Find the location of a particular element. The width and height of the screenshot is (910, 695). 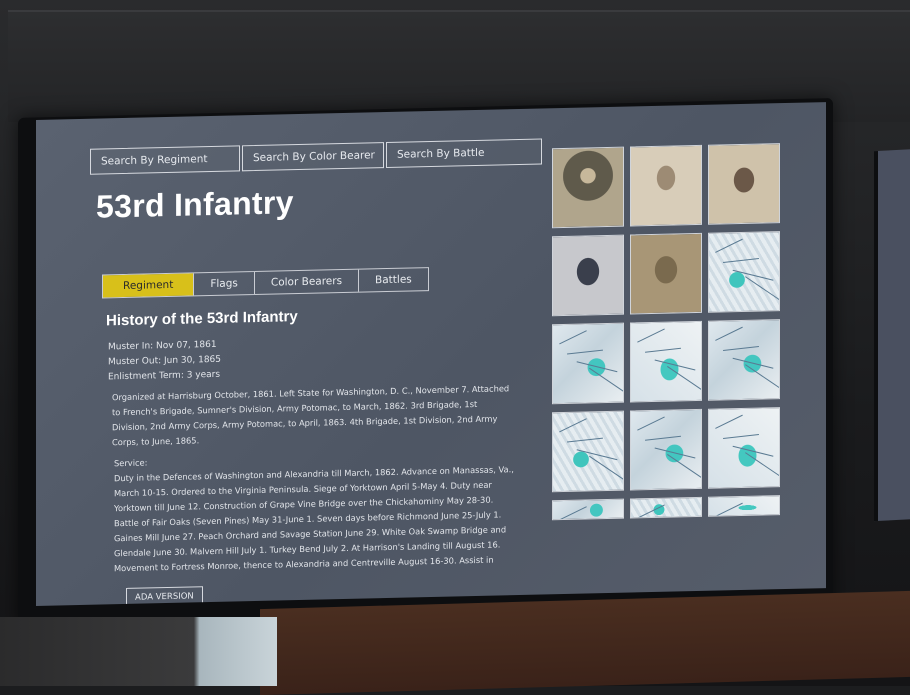

search-by-battle-tab: Search By Battle is located at coordinates (464, 153).